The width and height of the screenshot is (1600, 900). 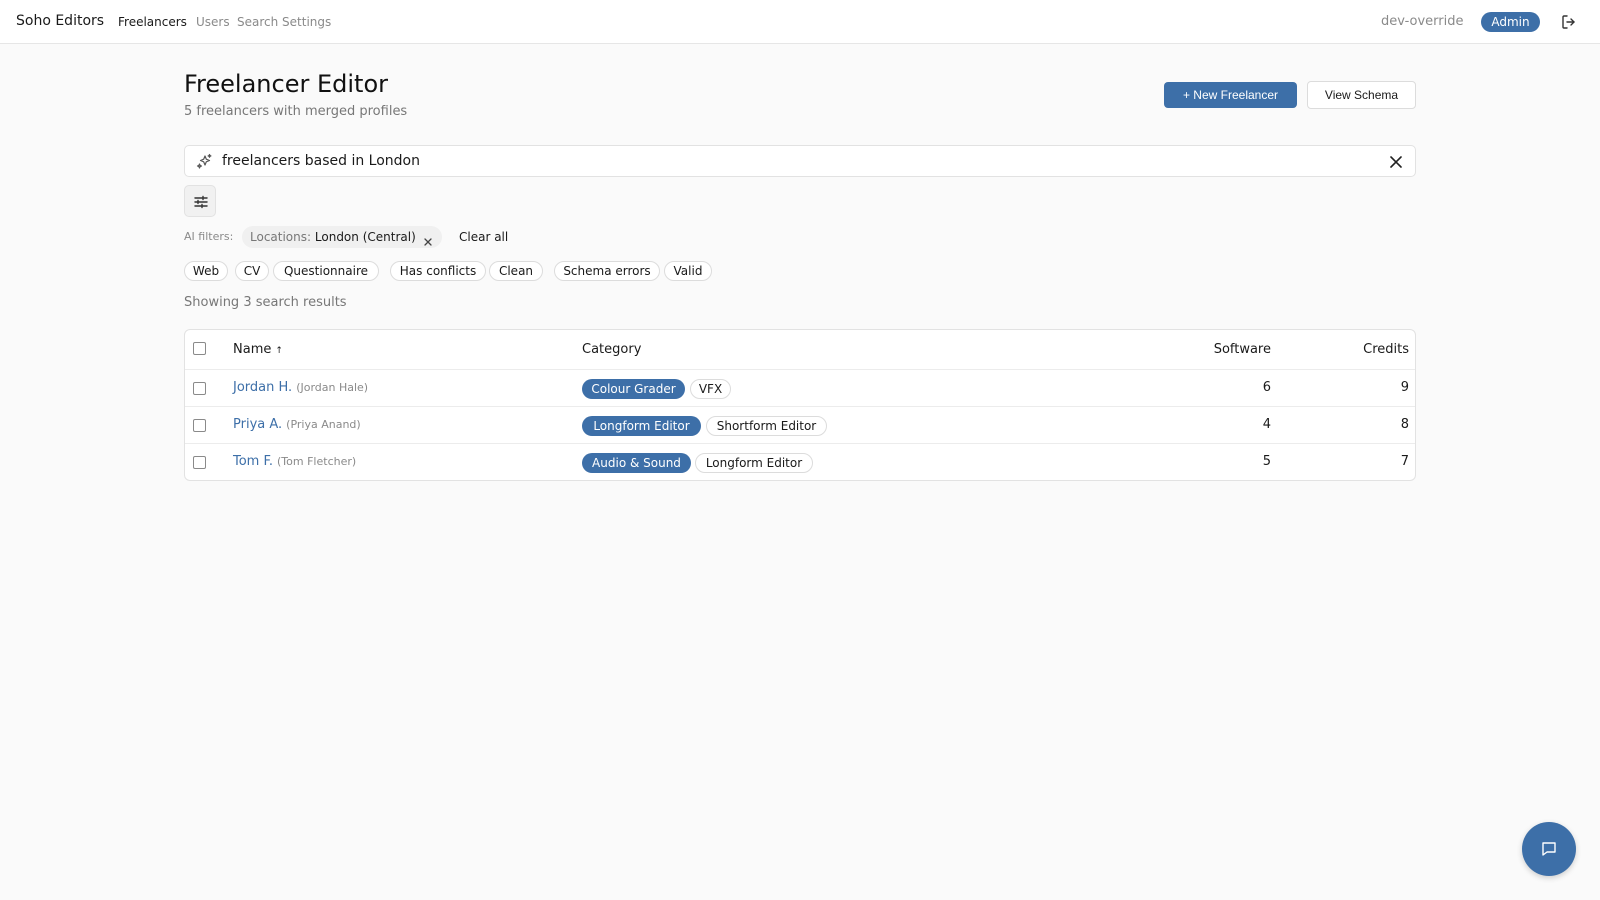 I want to click on column-header-name-label: Name, so click(x=252, y=349).